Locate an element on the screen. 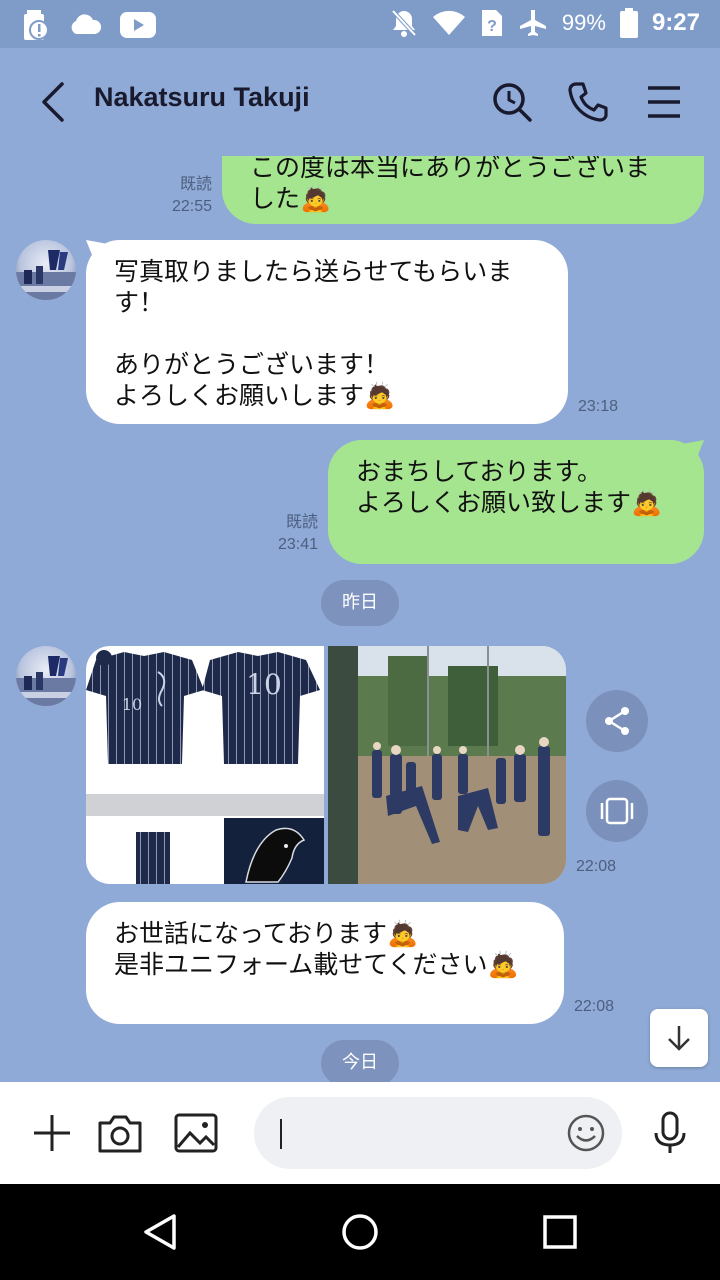  emoji-icon is located at coordinates (586, 1133).